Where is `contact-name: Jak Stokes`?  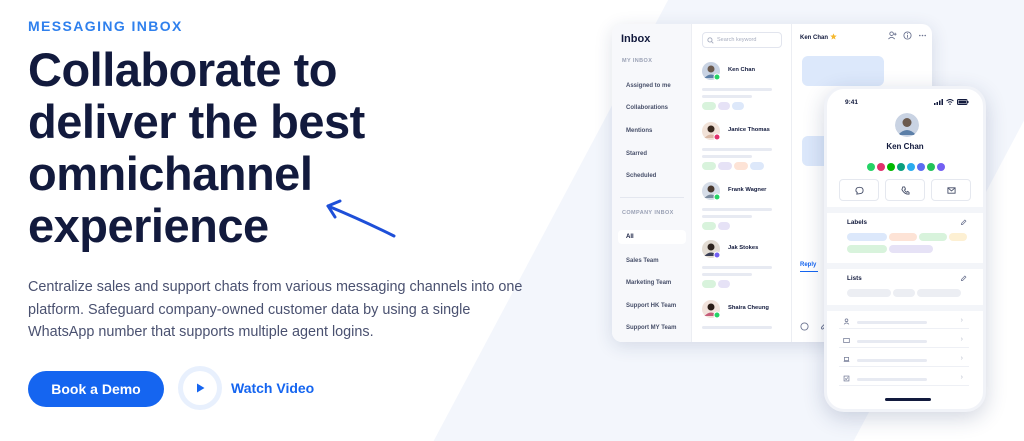 contact-name: Jak Stokes is located at coordinates (743, 248).